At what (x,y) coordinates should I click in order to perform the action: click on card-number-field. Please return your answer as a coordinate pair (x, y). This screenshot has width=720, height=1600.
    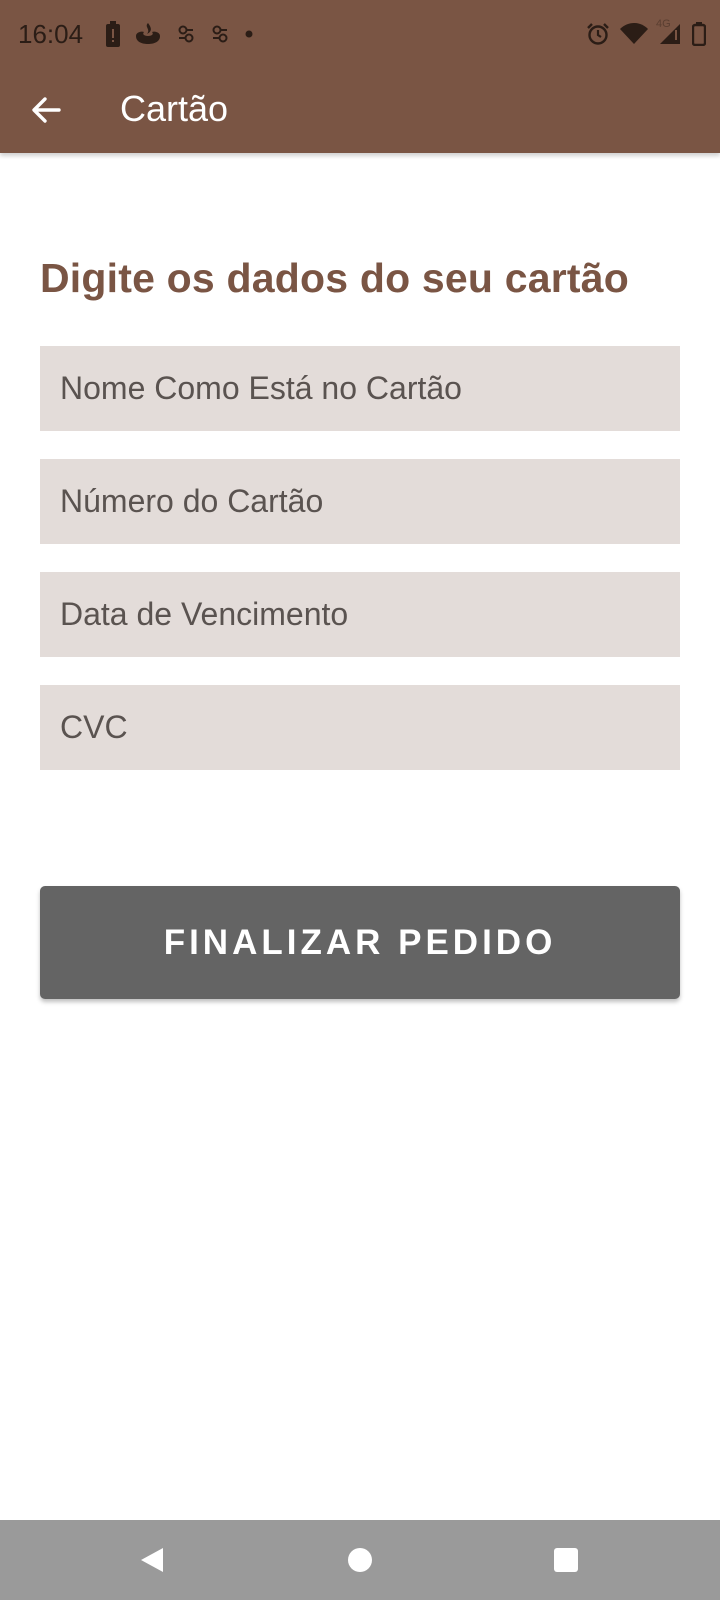
    Looking at the image, I should click on (360, 501).